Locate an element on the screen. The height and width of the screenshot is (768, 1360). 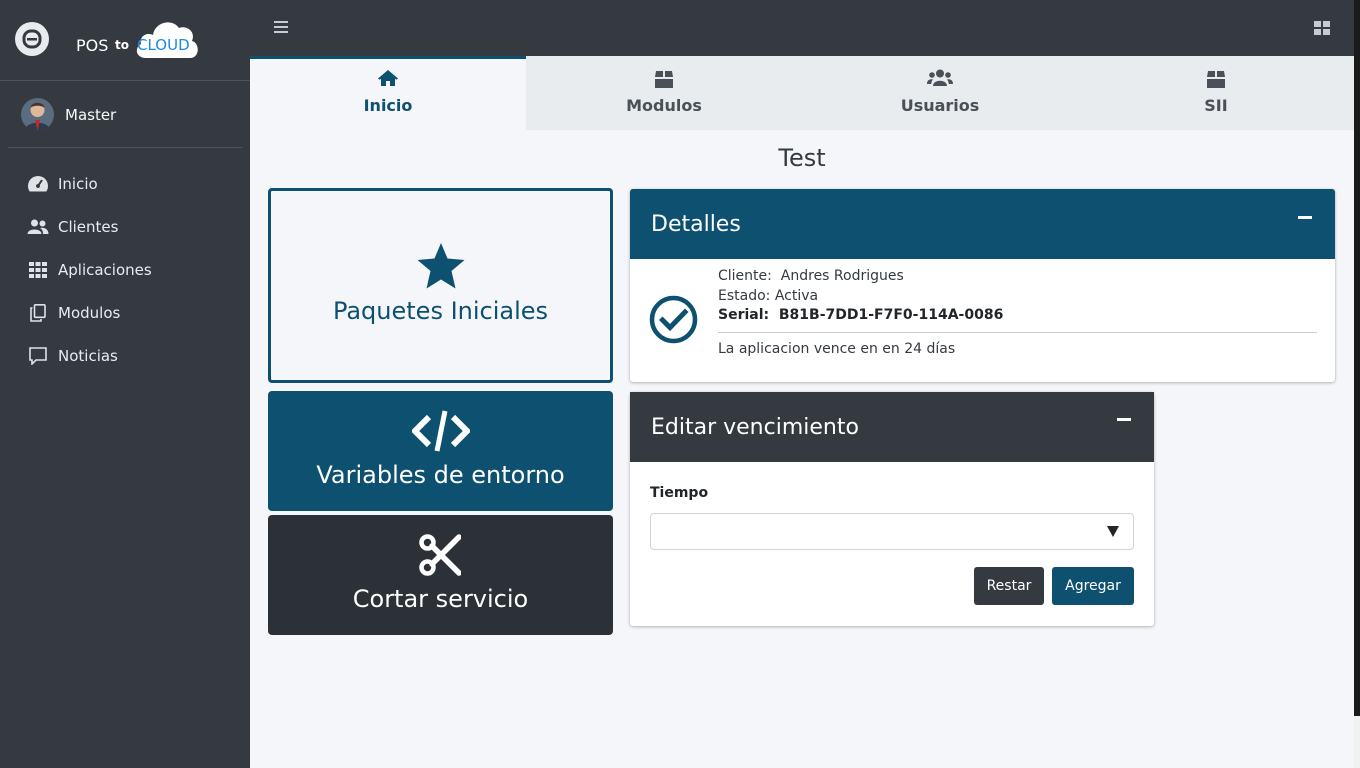
env-variables-tile: Variables de entorno is located at coordinates (440, 451).